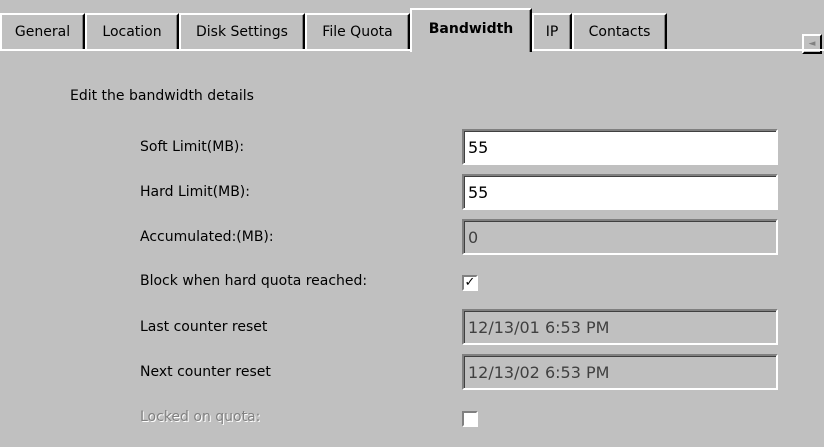 The height and width of the screenshot is (447, 824). What do you see at coordinates (254, 281) in the screenshot?
I see `block-hard-quota-label: Block when hard quota reached:` at bounding box center [254, 281].